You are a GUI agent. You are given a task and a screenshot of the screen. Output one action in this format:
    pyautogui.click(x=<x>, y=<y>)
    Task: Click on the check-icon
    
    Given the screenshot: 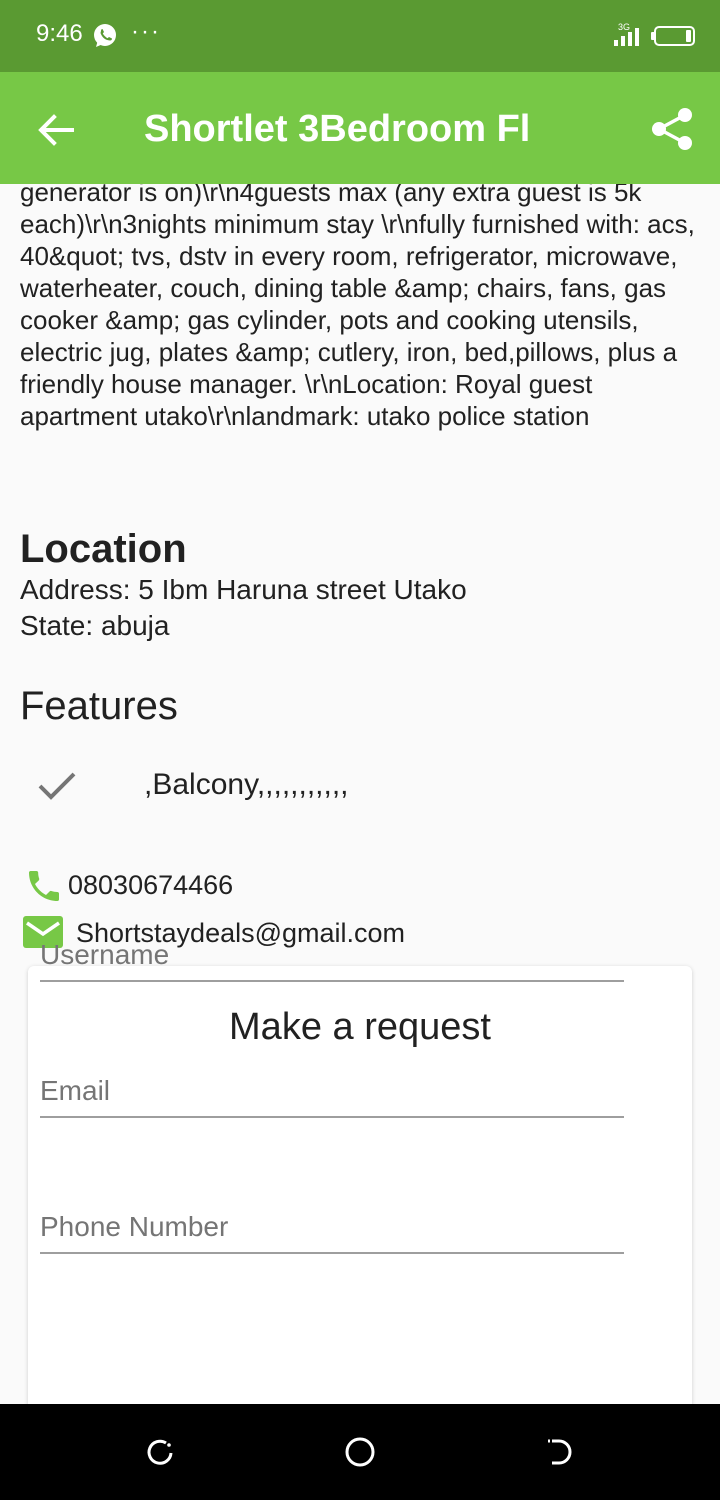 What is the action you would take?
    pyautogui.click(x=57, y=786)
    